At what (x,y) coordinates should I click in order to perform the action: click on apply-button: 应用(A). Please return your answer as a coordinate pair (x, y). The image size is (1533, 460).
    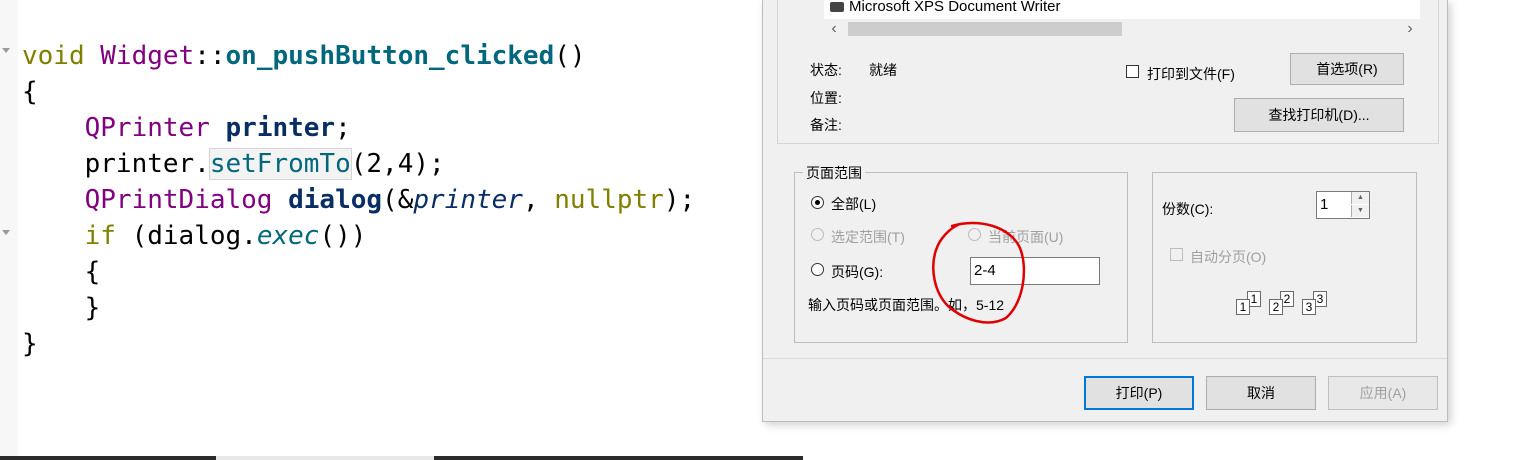
    Looking at the image, I should click on (1383, 393).